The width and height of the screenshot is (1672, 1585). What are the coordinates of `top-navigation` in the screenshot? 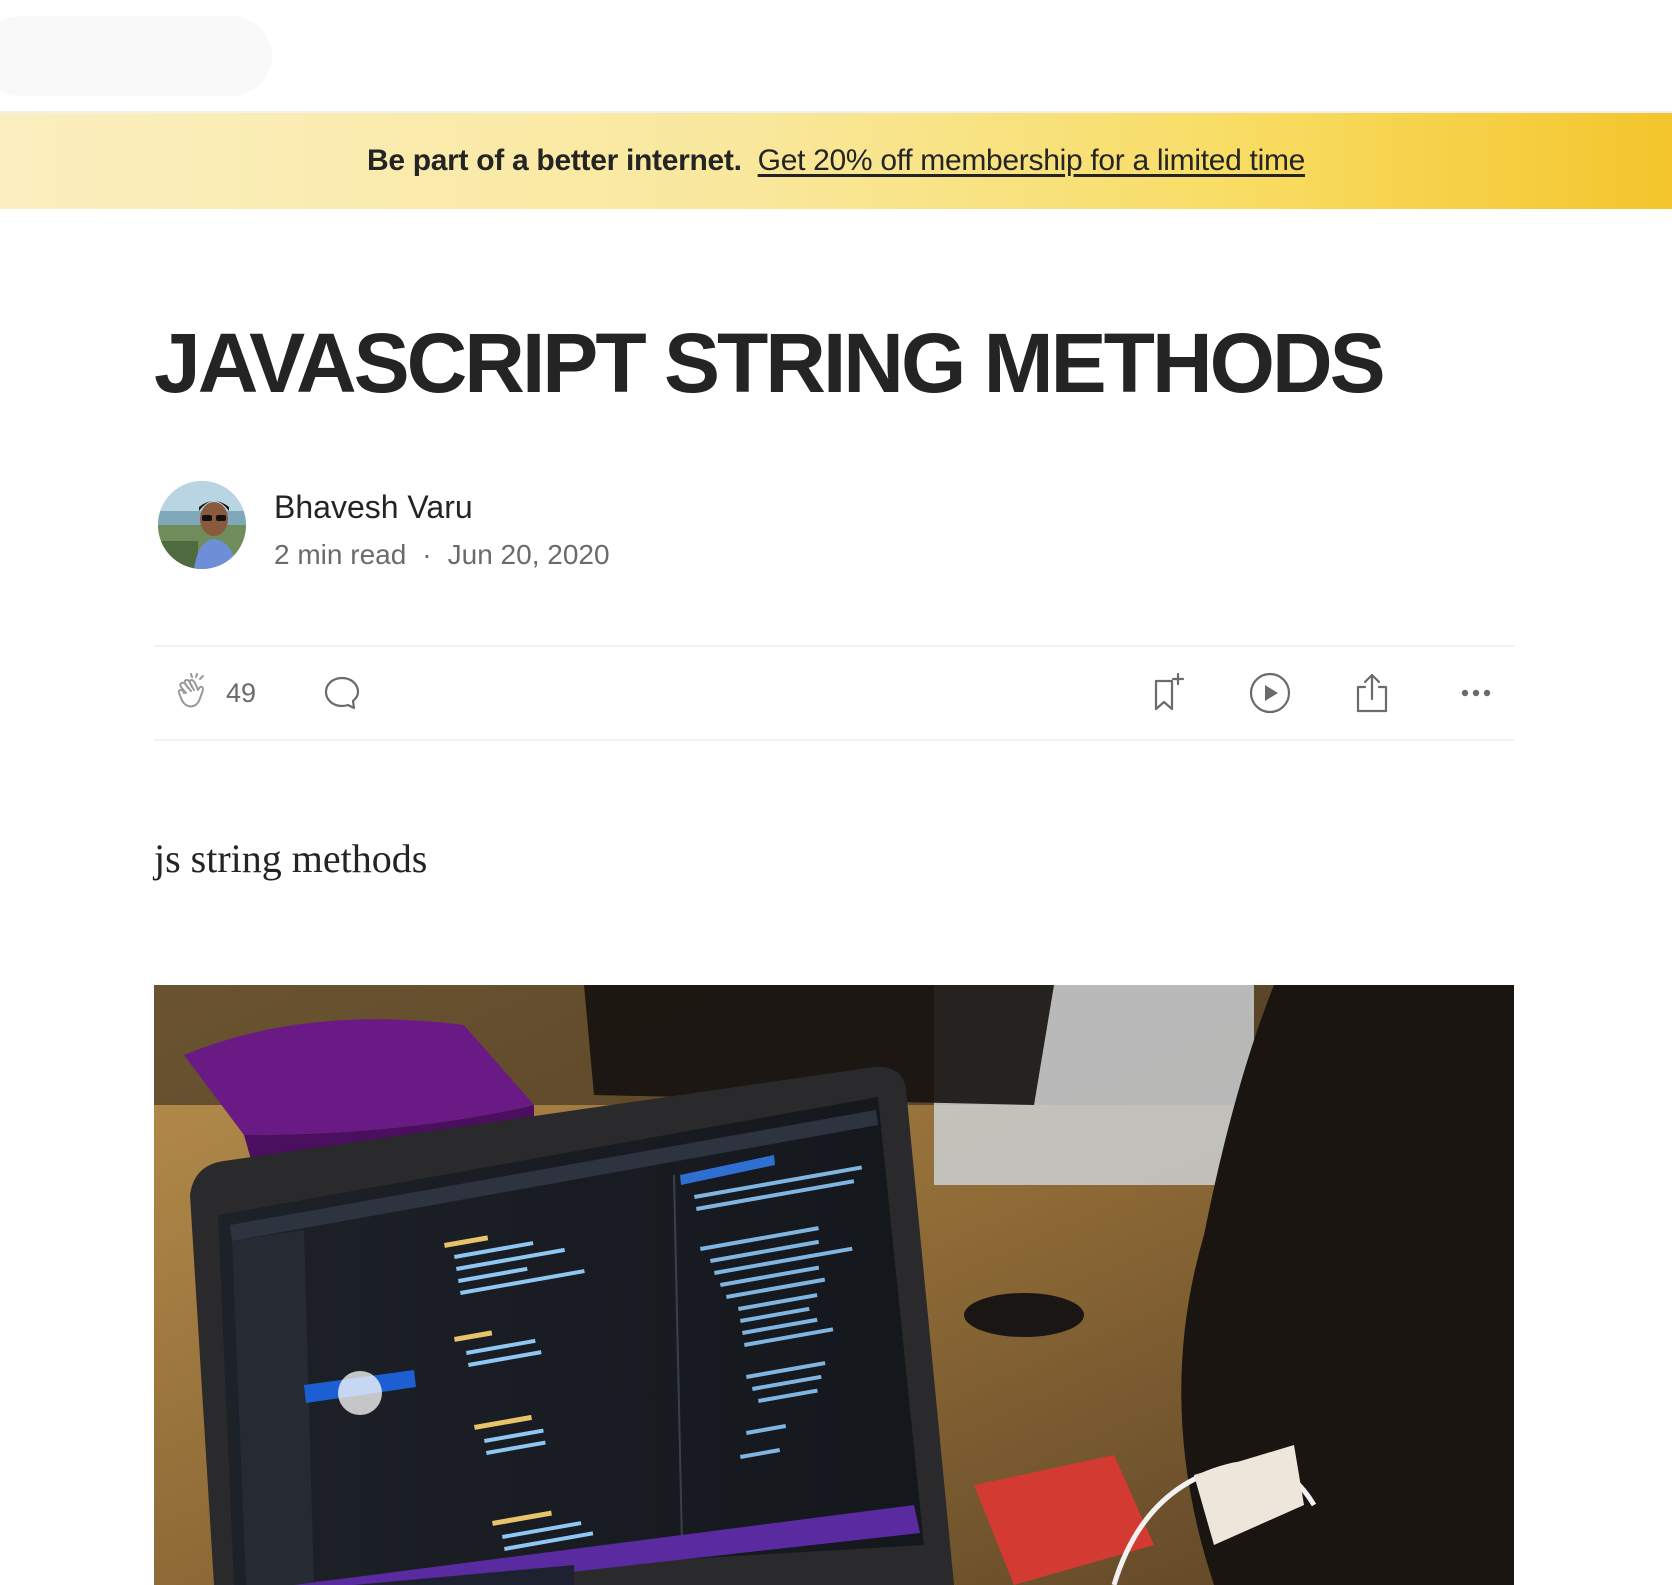 It's located at (836, 56).